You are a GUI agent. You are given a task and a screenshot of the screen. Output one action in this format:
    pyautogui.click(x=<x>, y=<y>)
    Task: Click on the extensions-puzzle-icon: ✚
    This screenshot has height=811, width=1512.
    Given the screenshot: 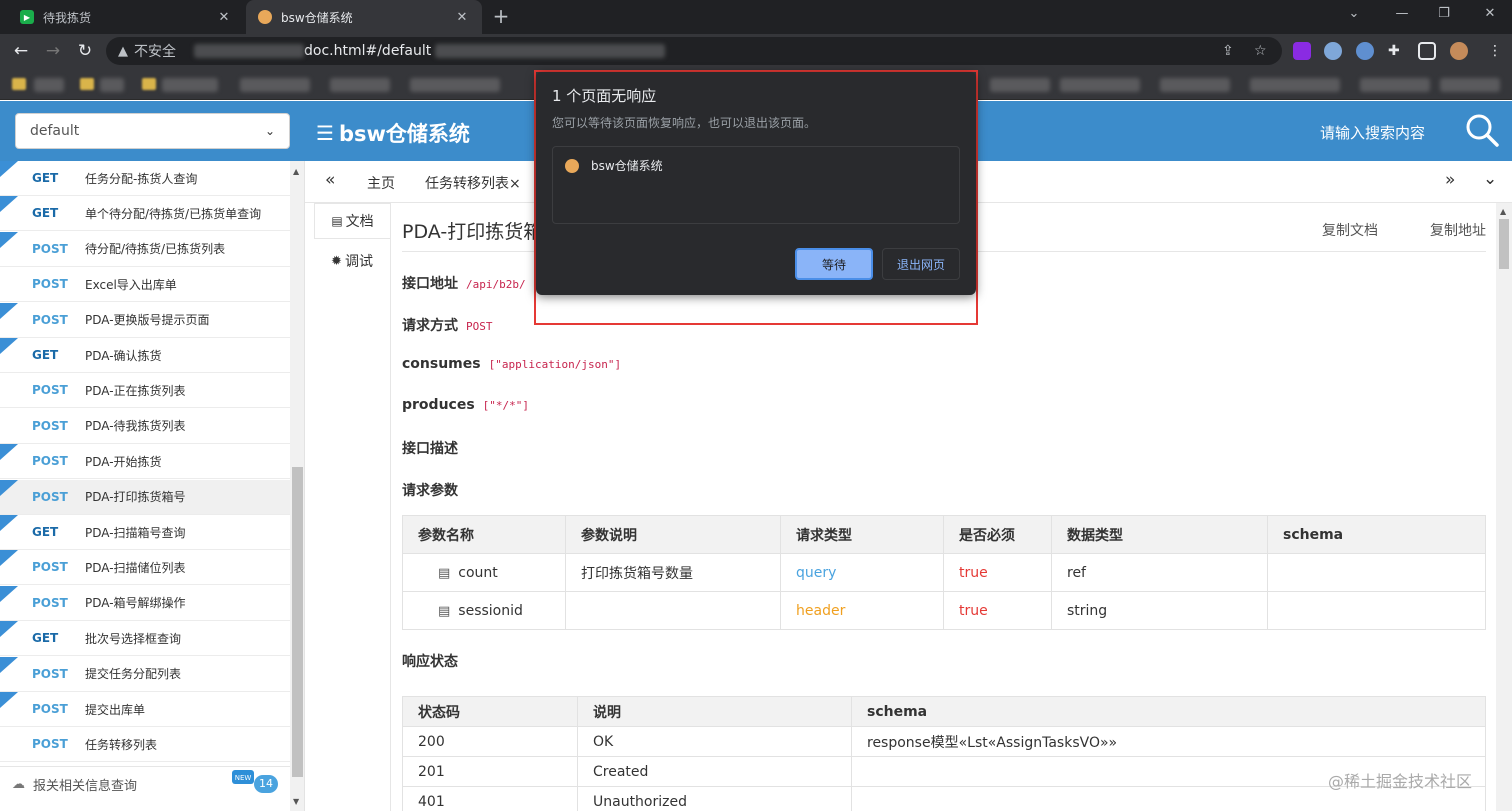 What is the action you would take?
    pyautogui.click(x=1394, y=51)
    